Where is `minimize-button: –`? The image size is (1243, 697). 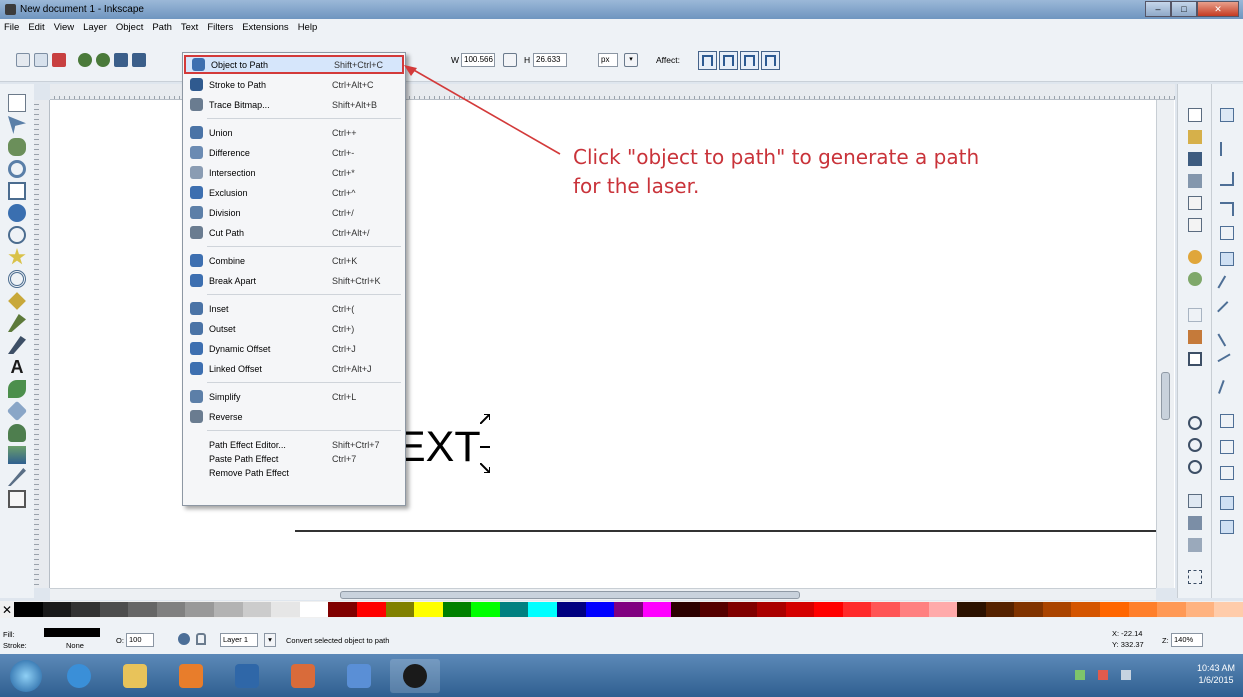
minimize-button: – is located at coordinates (1158, 9).